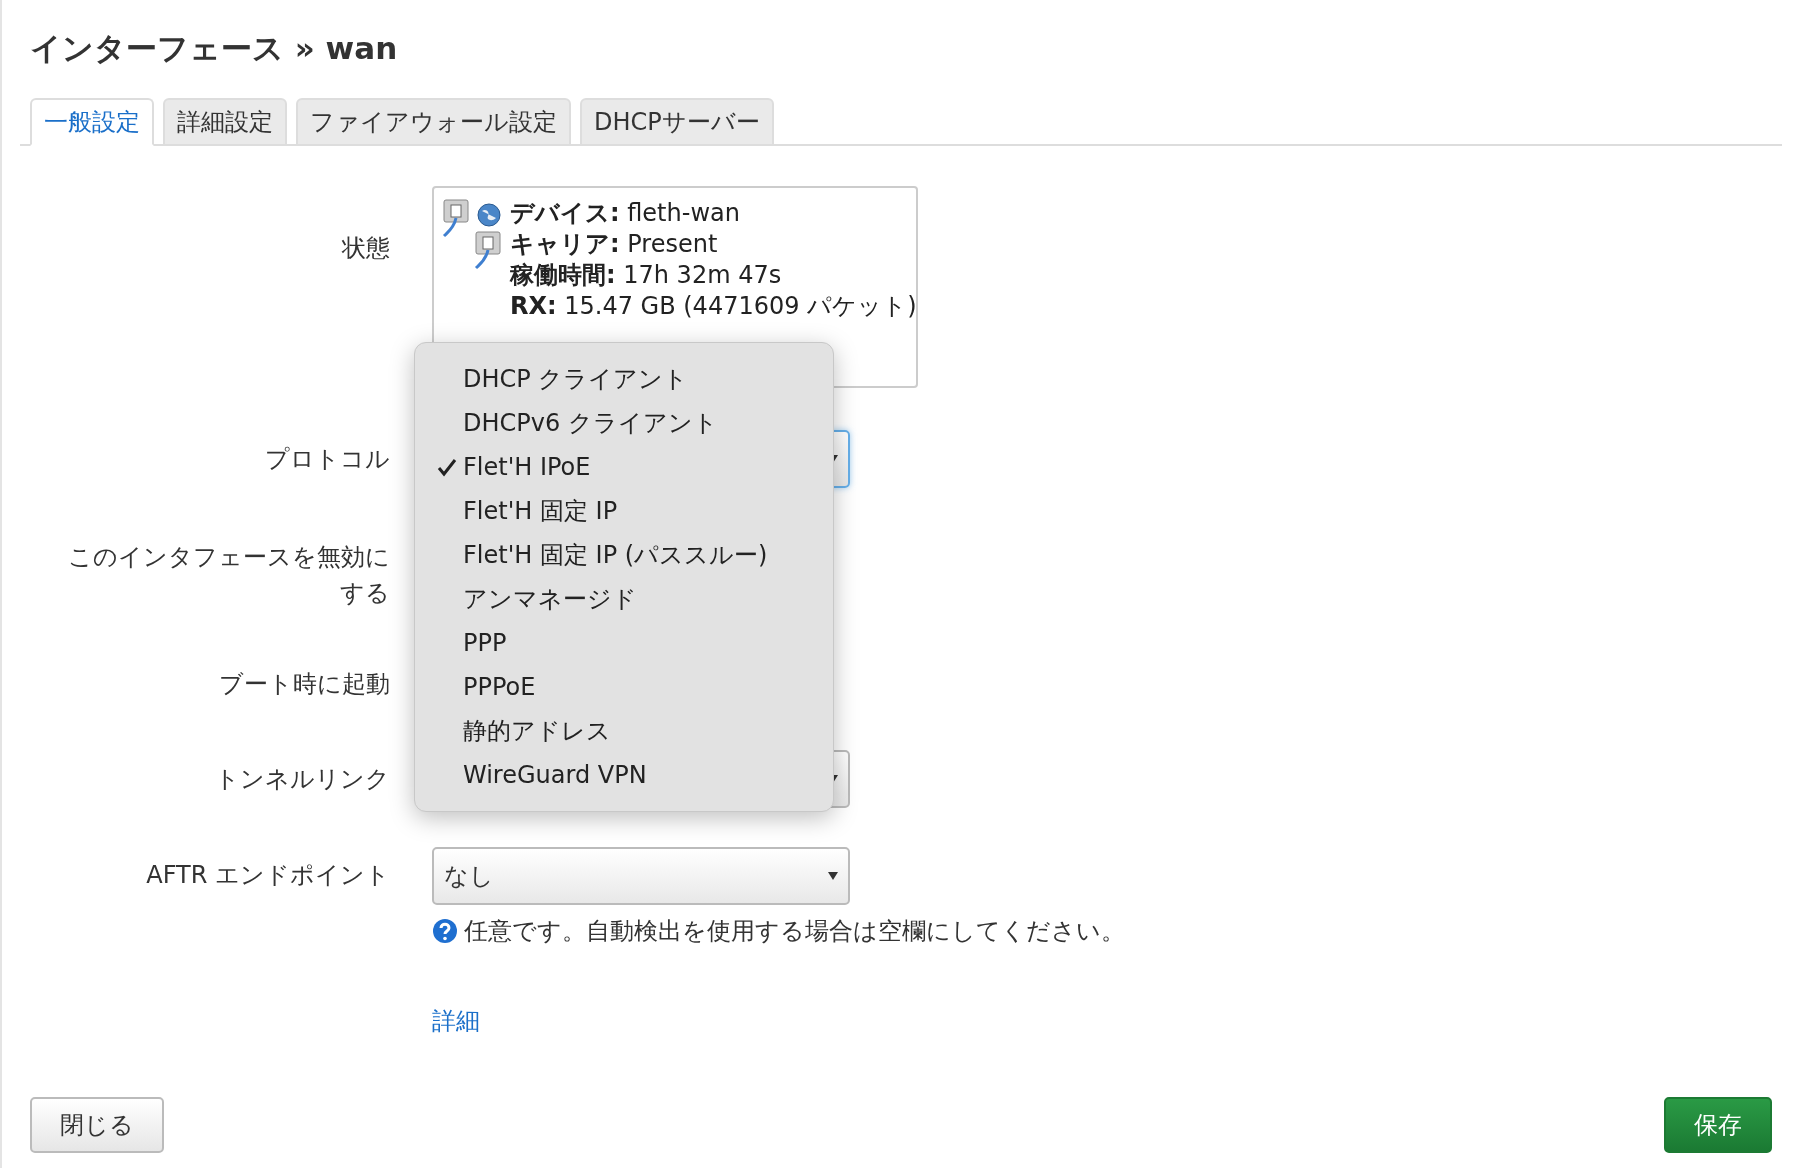  Describe the element at coordinates (624, 775) in the screenshot. I see `dropdown-option: WireGuard VPN` at that location.